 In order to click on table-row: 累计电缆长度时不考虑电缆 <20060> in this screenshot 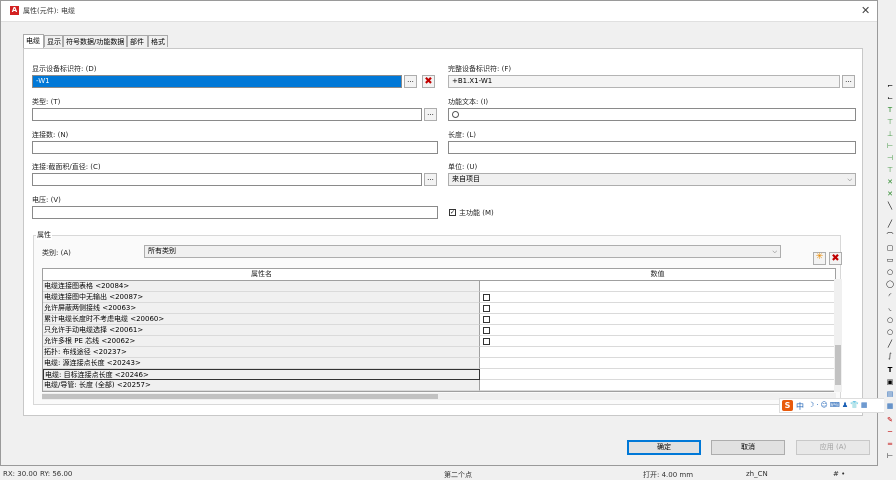, I will do `click(439, 319)`.